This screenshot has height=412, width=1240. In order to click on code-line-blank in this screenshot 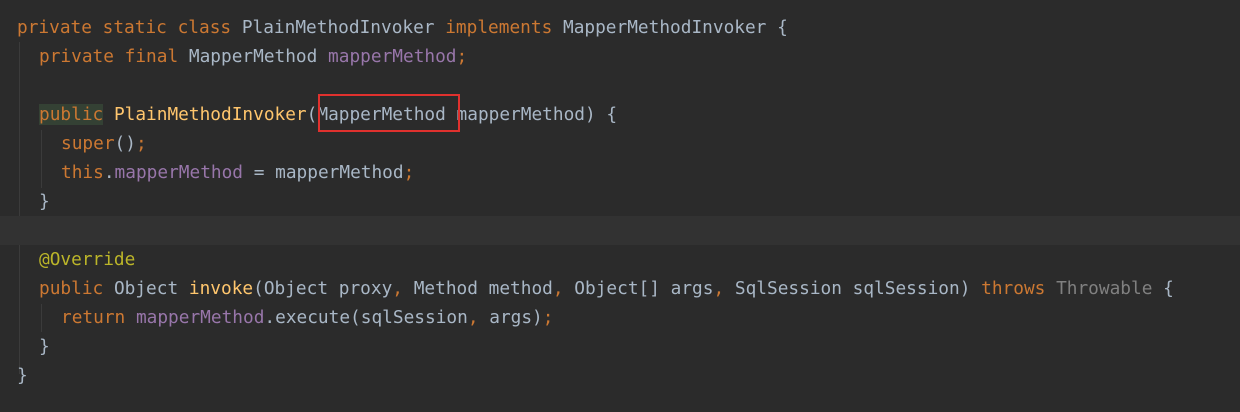, I will do `click(620, 85)`.